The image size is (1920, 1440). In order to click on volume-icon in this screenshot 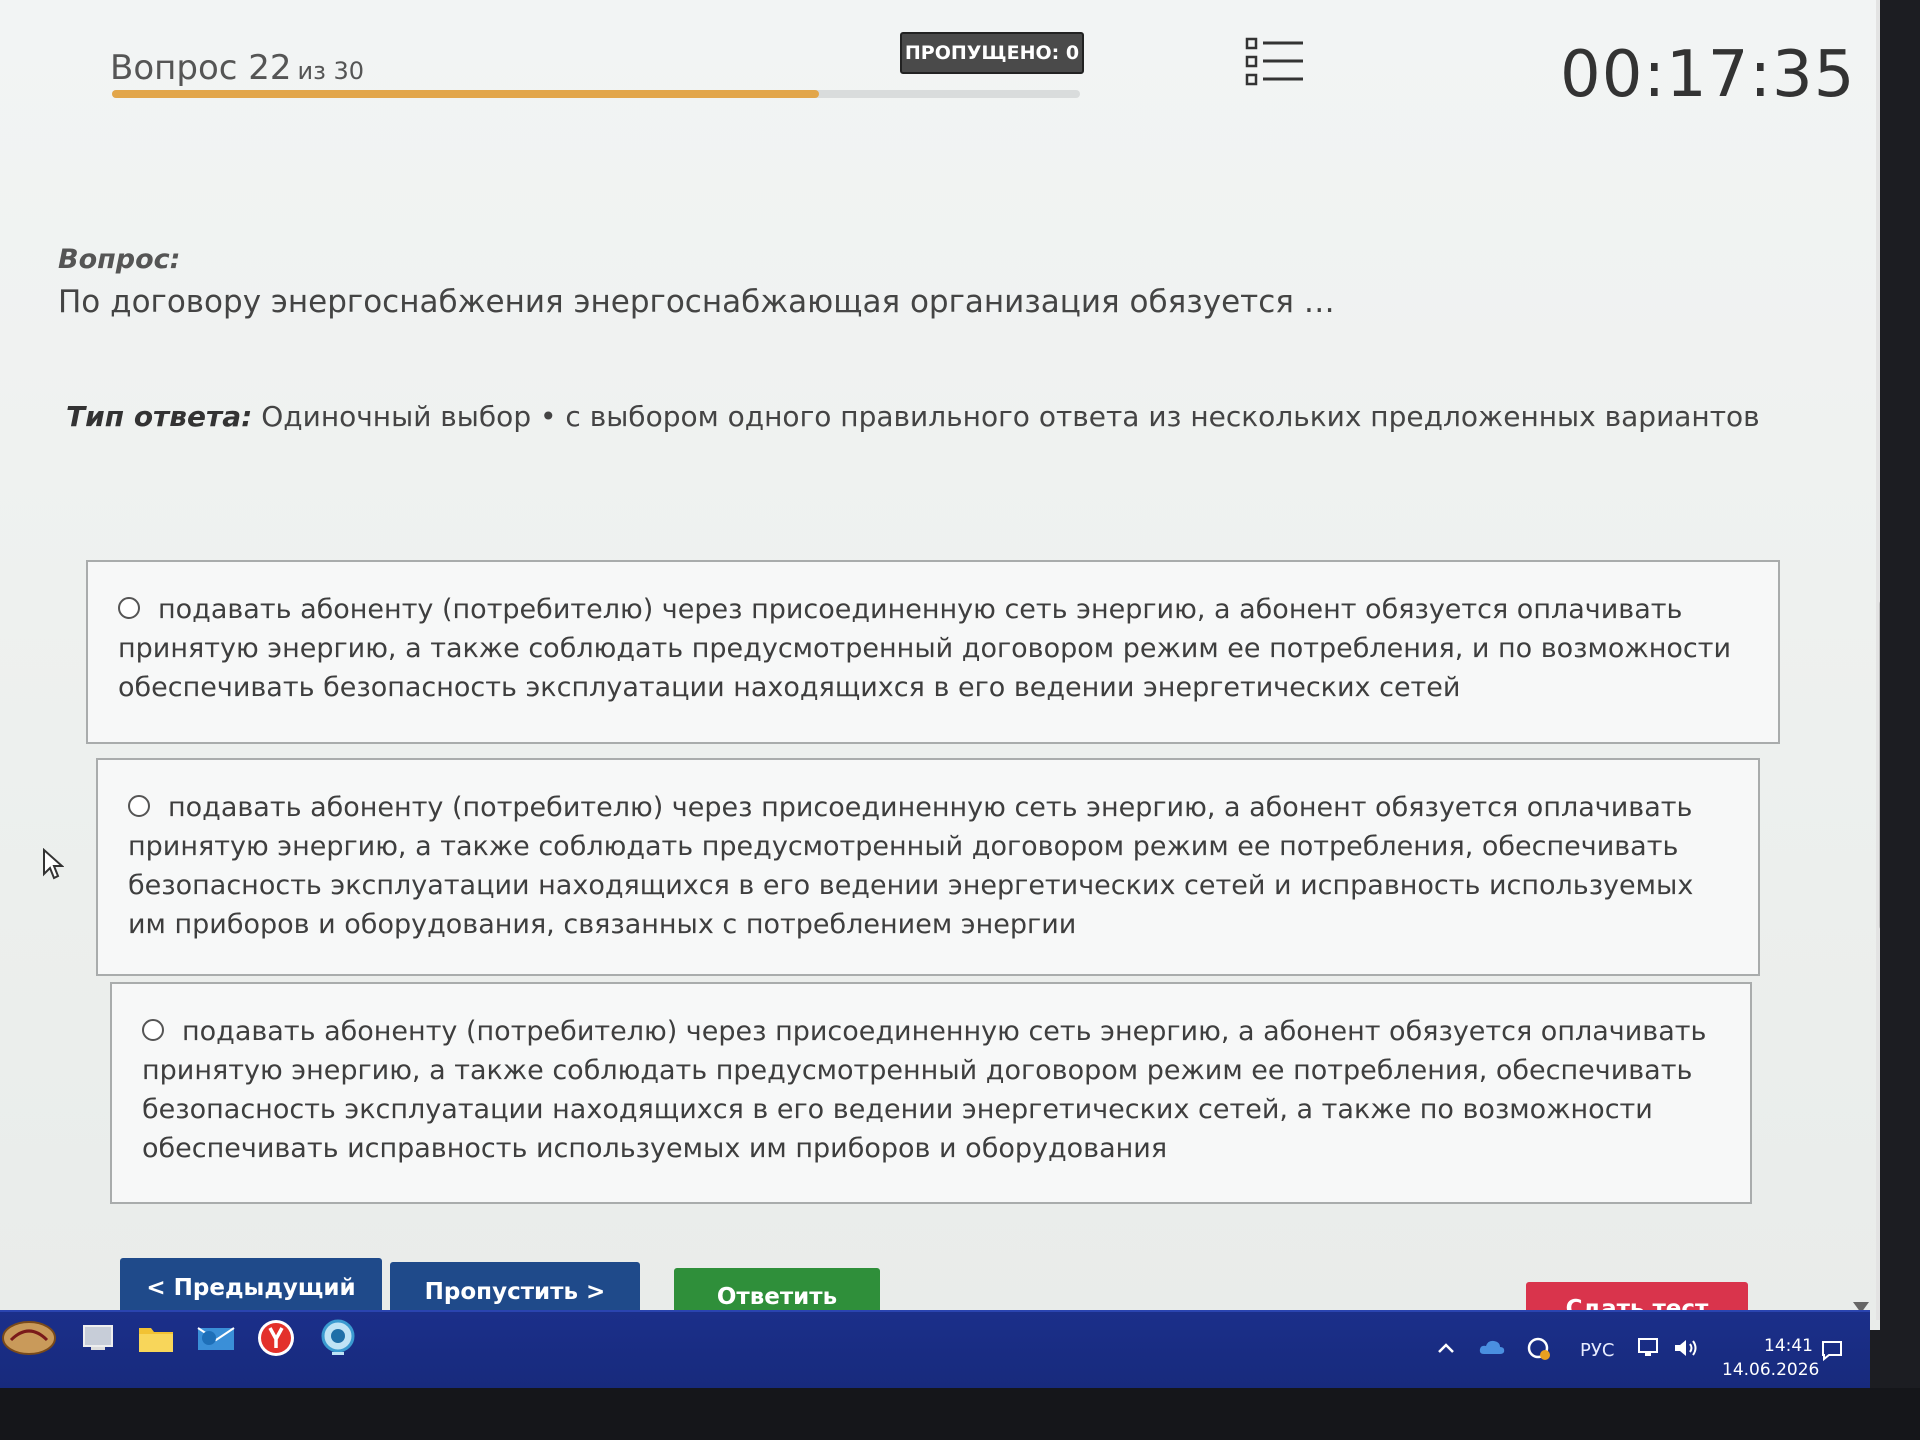, I will do `click(1686, 1350)`.